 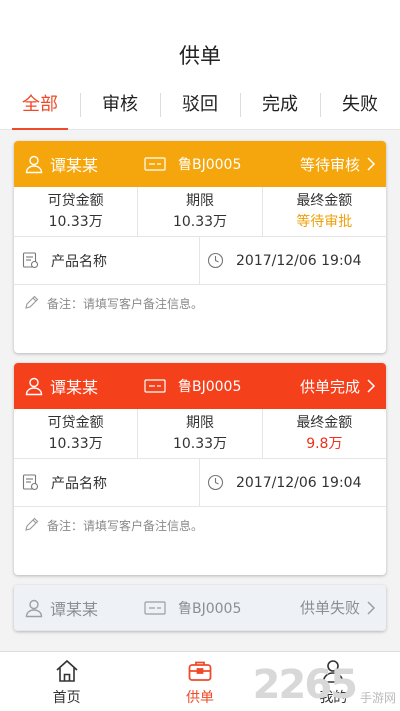 I want to click on status-badge: 供单完成, so click(x=329, y=386).